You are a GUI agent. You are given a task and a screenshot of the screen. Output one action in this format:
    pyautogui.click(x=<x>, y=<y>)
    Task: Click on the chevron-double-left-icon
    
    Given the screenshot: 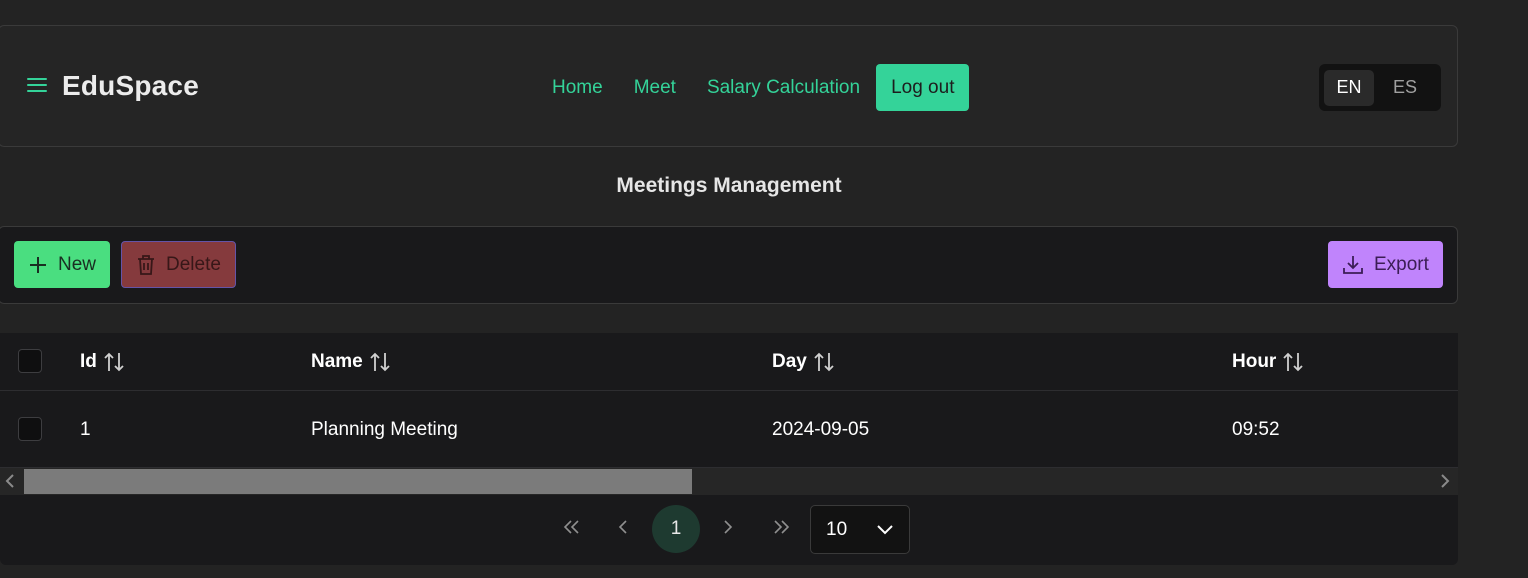 What is the action you would take?
    pyautogui.click(x=571, y=529)
    